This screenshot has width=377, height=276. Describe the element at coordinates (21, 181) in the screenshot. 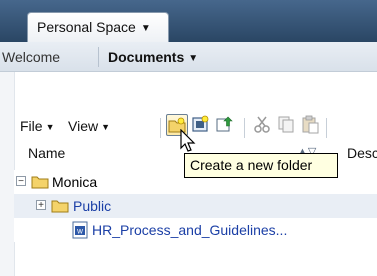

I see `collapse-icon: −` at that location.